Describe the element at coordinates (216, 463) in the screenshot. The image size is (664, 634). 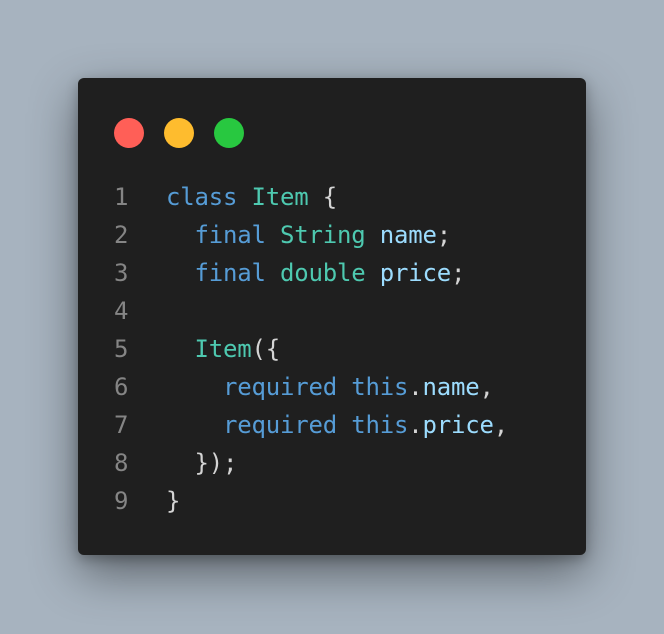
I see `code-token: });` at that location.